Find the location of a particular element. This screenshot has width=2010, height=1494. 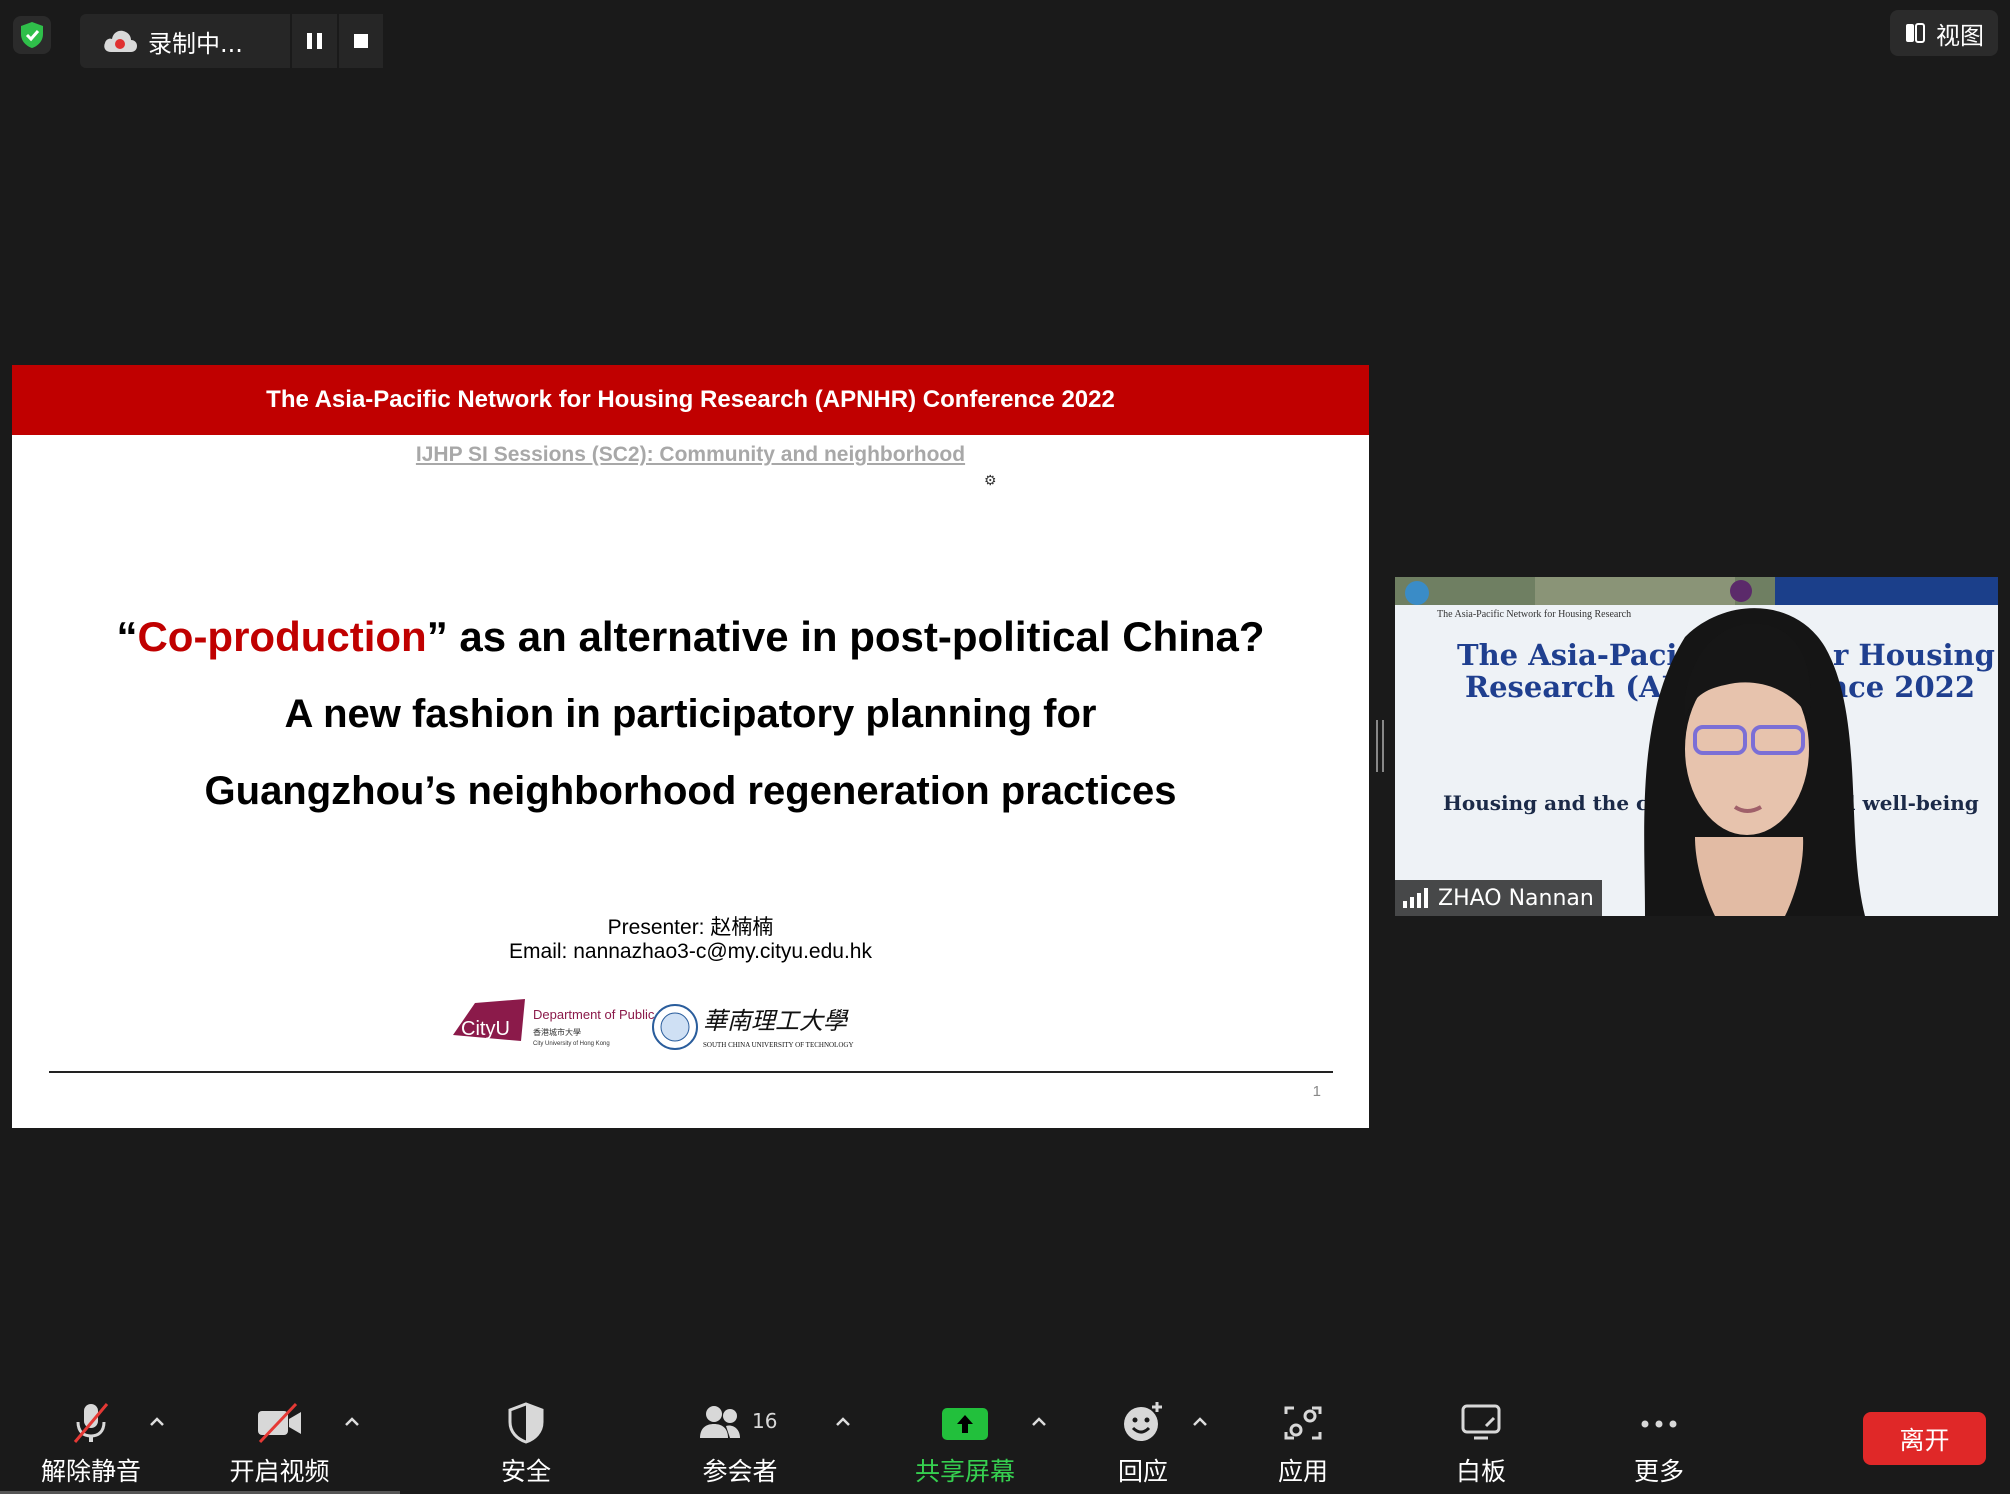

scut-emblem is located at coordinates (675, 1027).